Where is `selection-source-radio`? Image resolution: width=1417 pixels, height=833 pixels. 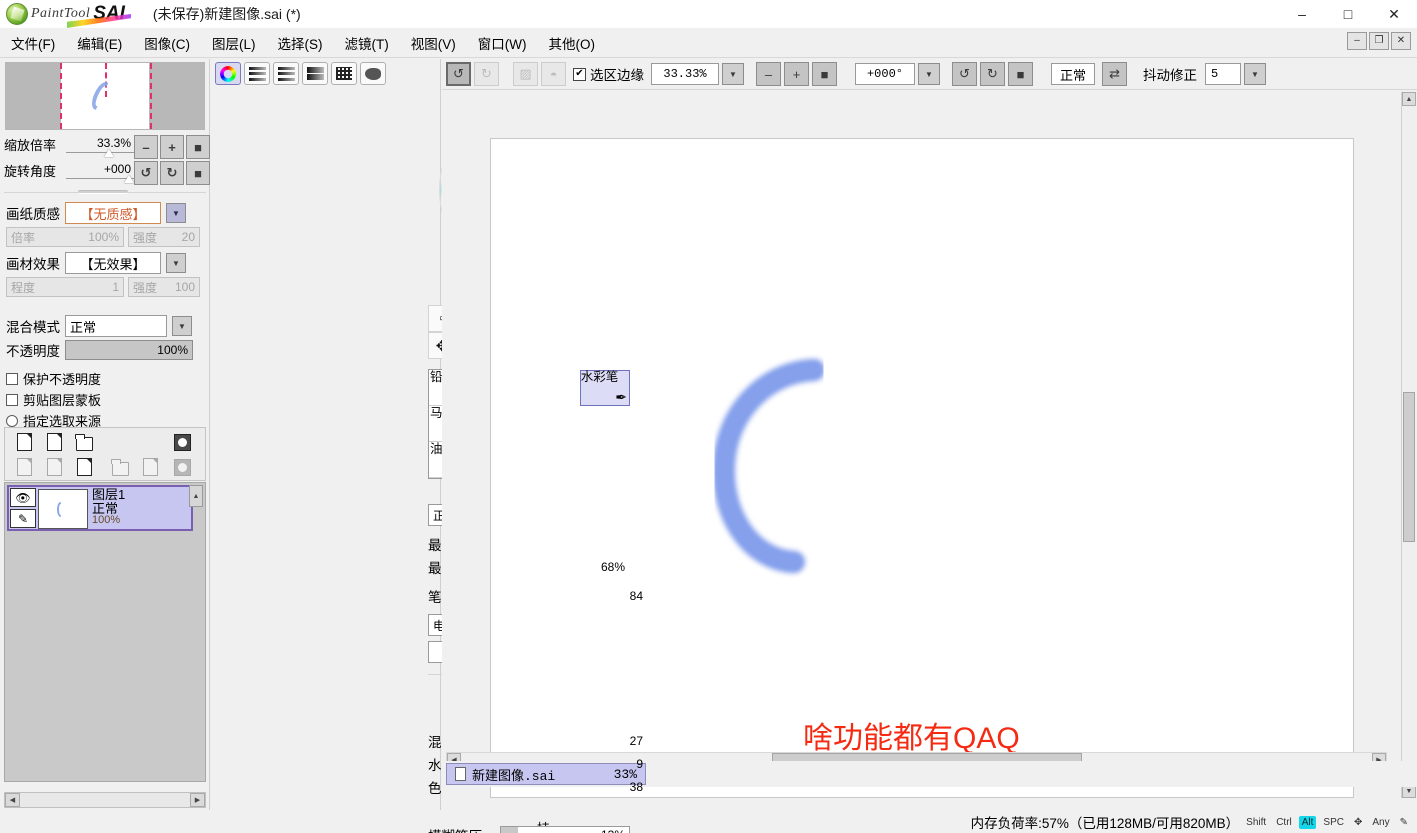
selection-source-radio is located at coordinates (12, 420).